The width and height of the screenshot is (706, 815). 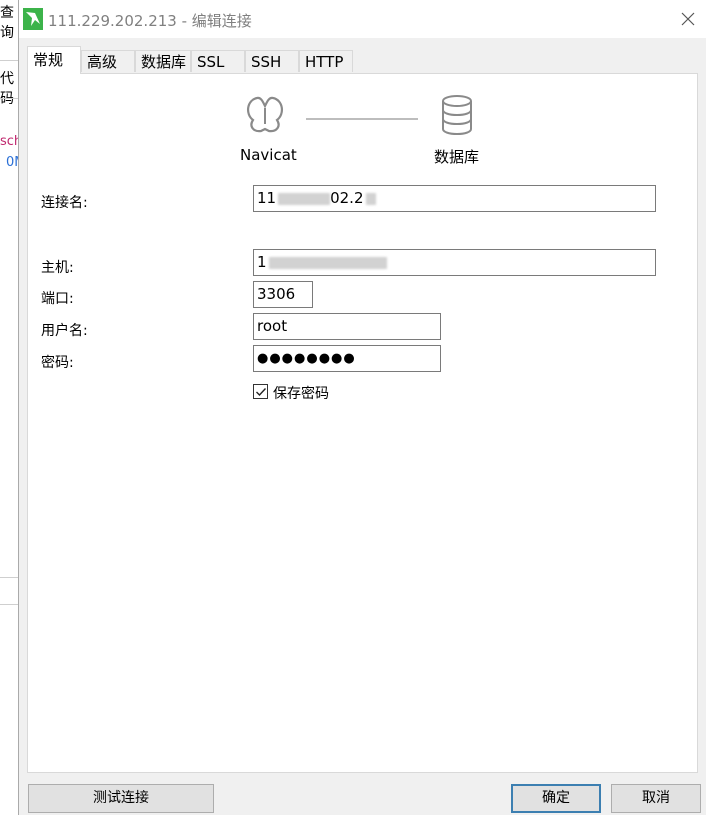 I want to click on password-label: 密码:, so click(x=57, y=363).